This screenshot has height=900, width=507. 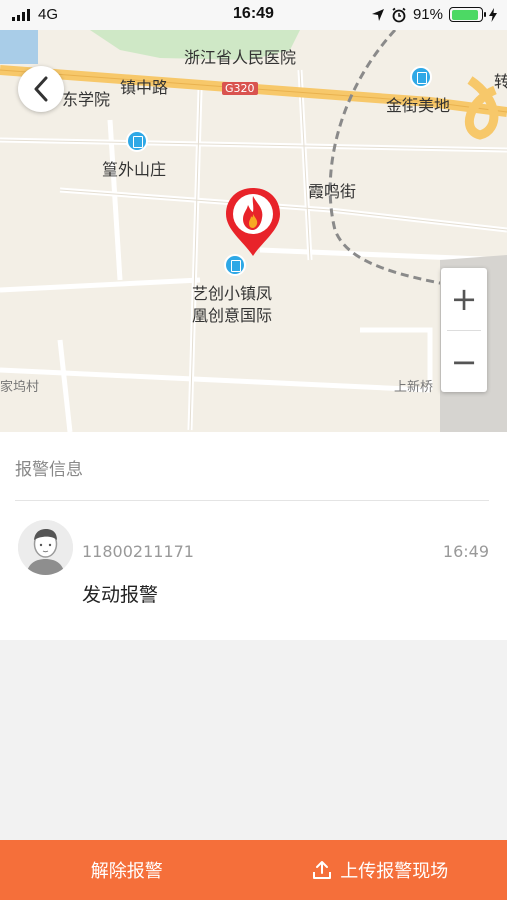 I want to click on alarm-message: 发动报警, so click(x=120, y=595).